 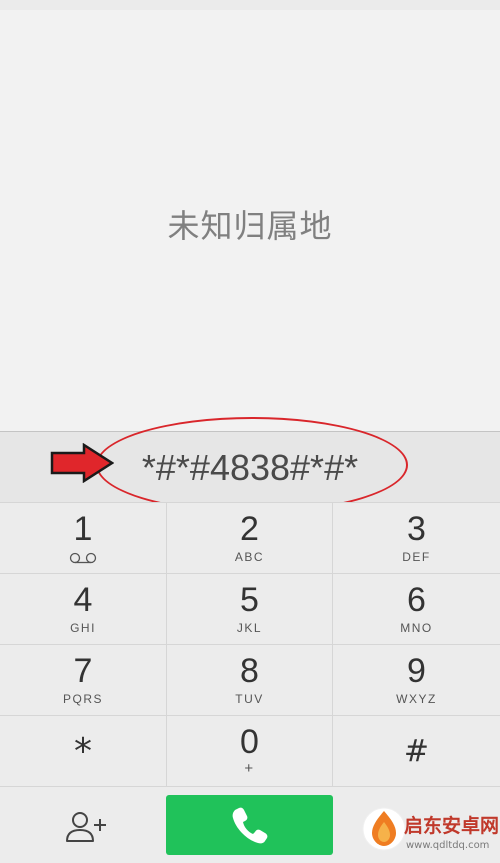 I want to click on key-letters: MNO, so click(x=416, y=628).